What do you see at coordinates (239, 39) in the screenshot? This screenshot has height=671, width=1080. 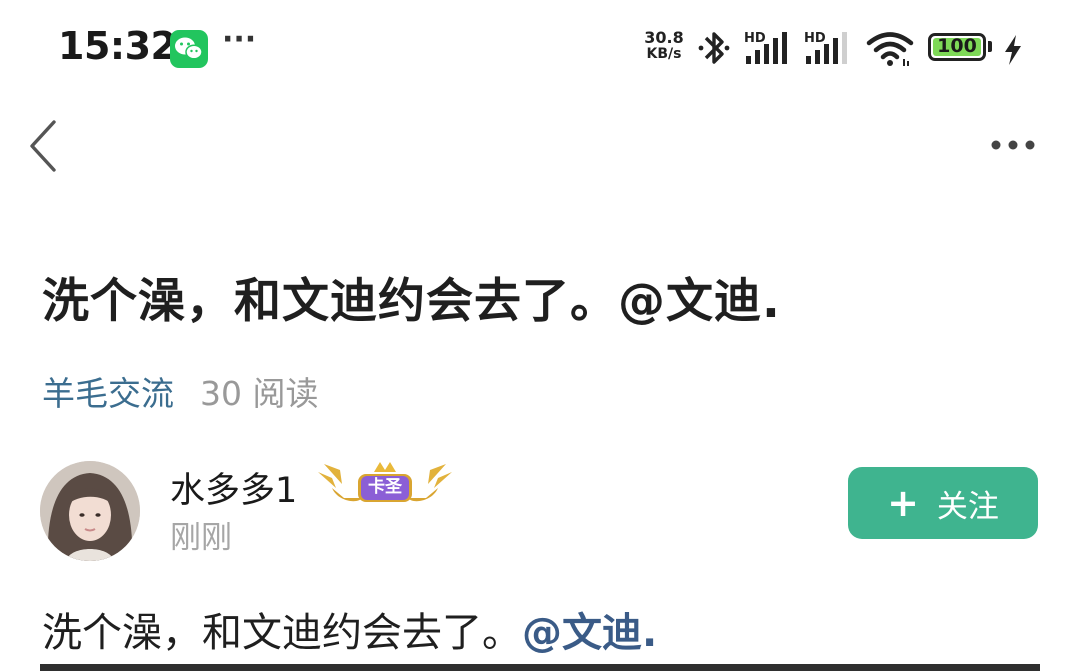 I see `notification-more-icon: ···` at bounding box center [239, 39].